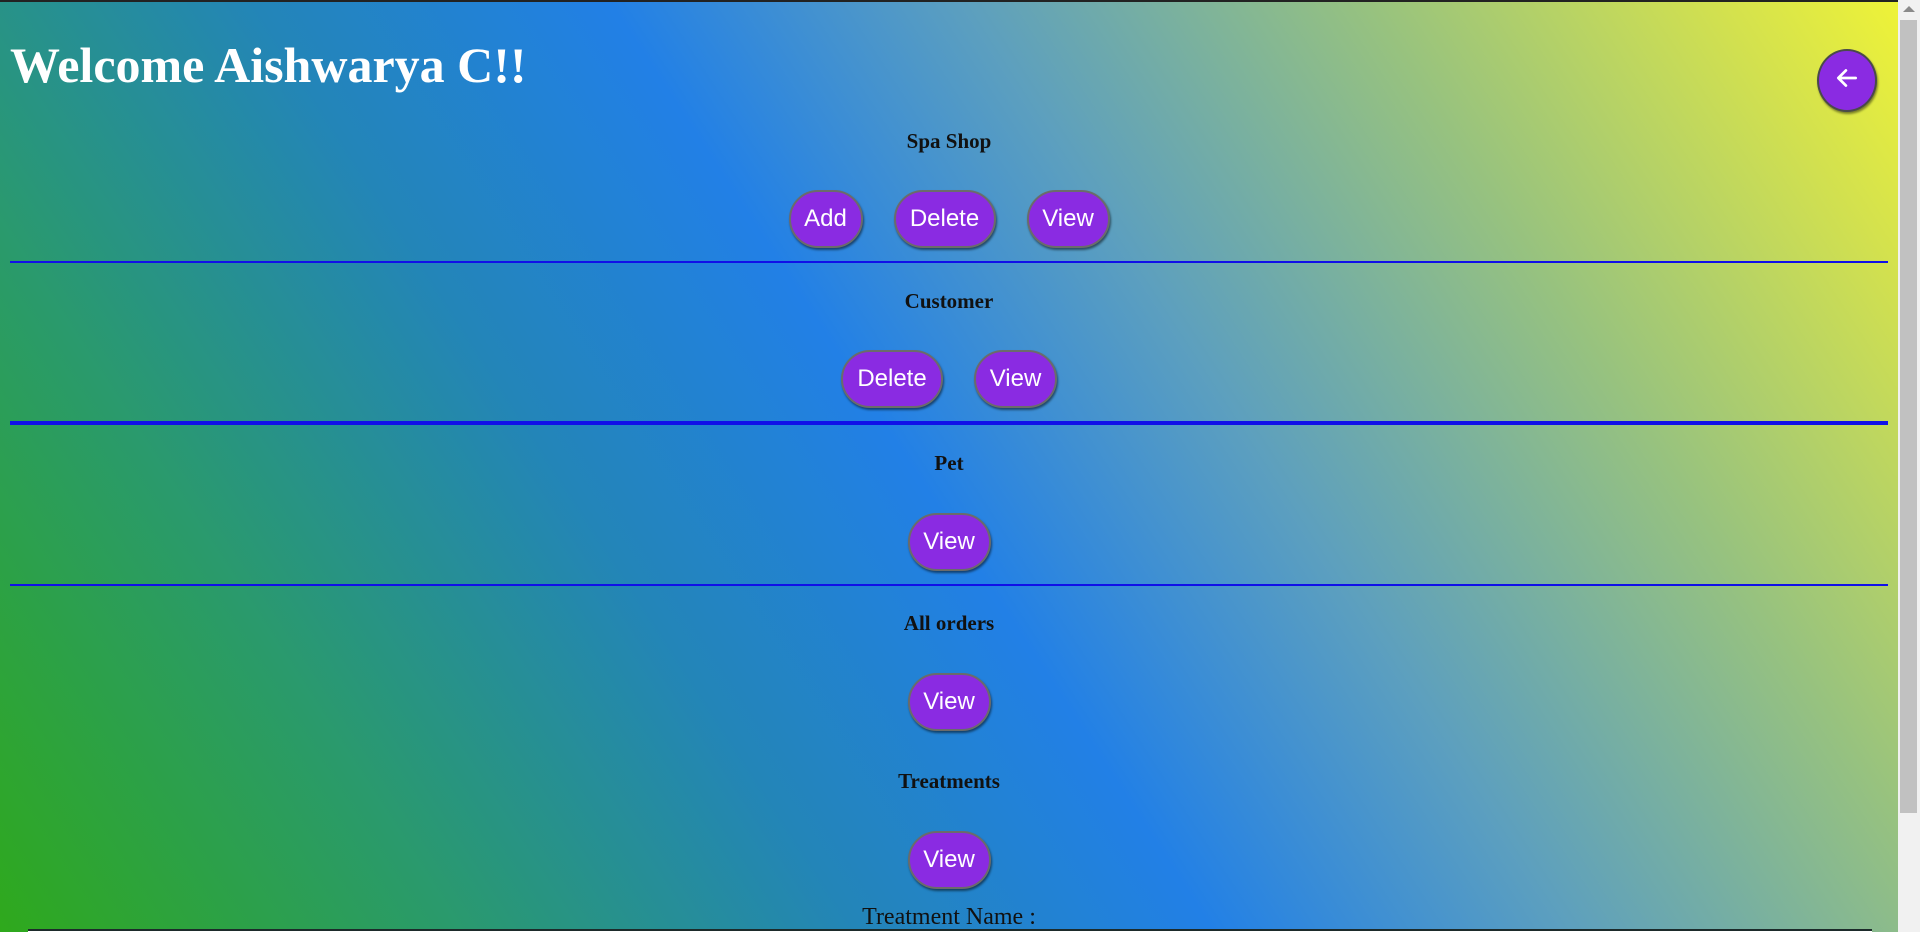  I want to click on spa-shop-add-button: Add, so click(825, 219).